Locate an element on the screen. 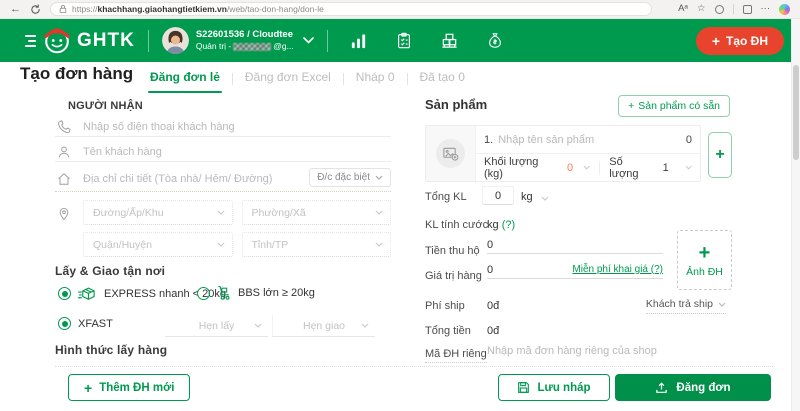  total-weight-input is located at coordinates (498, 195).